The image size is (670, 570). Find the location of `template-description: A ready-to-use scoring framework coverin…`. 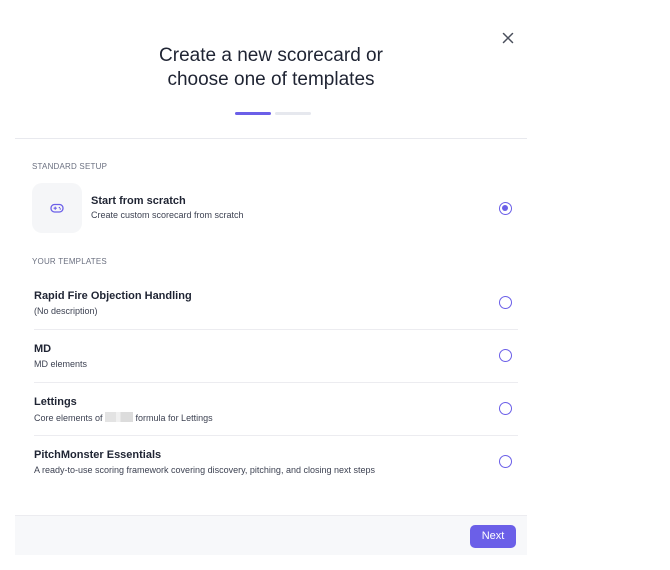

template-description: A ready-to-use scoring framework coverin… is located at coordinates (204, 470).